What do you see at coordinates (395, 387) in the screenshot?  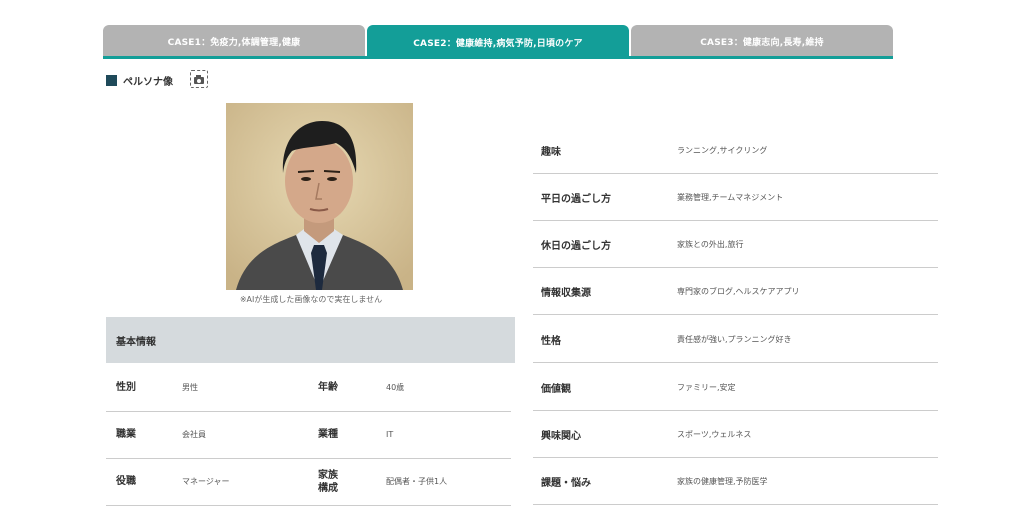 I see `field-value: 40歳` at bounding box center [395, 387].